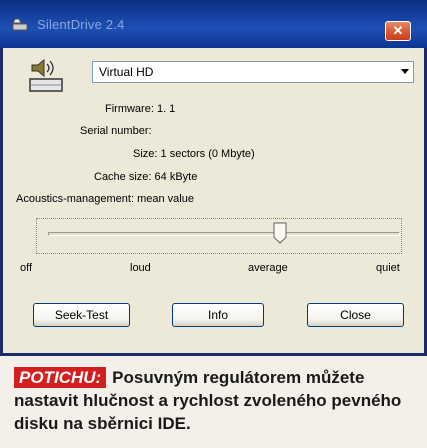  What do you see at coordinates (126, 72) in the screenshot?
I see `drive-select-value: Virtual HD` at bounding box center [126, 72].